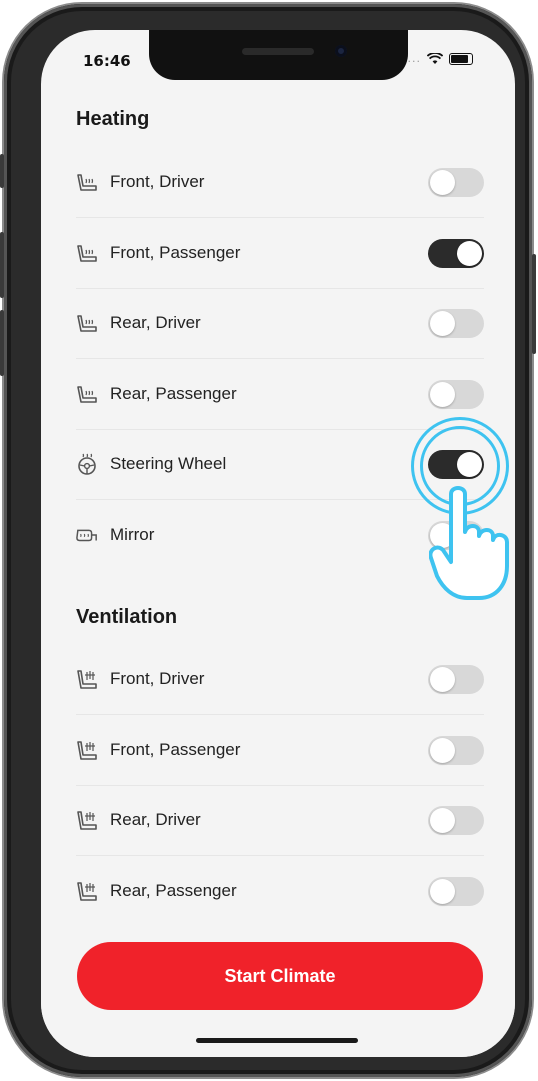 Image resolution: width=538 pixels, height=1081 pixels. I want to click on silent-switch, so click(2, 171).